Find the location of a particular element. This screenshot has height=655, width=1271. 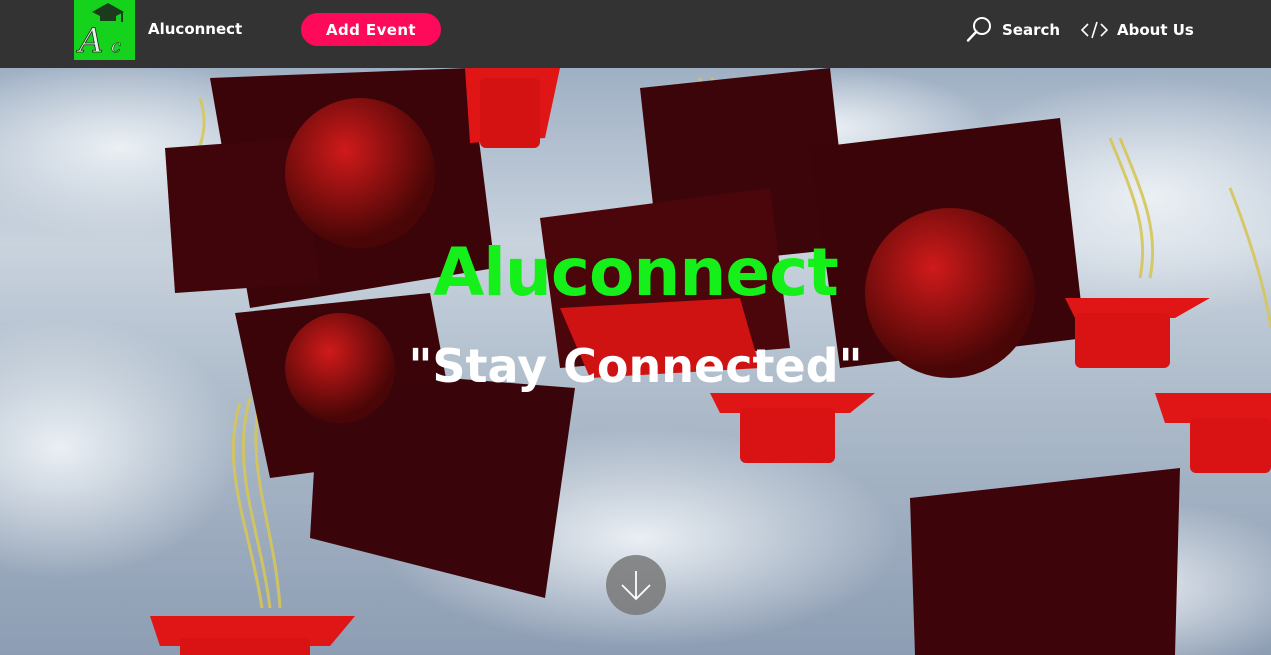

svg-text: c is located at coordinates (116, 46).